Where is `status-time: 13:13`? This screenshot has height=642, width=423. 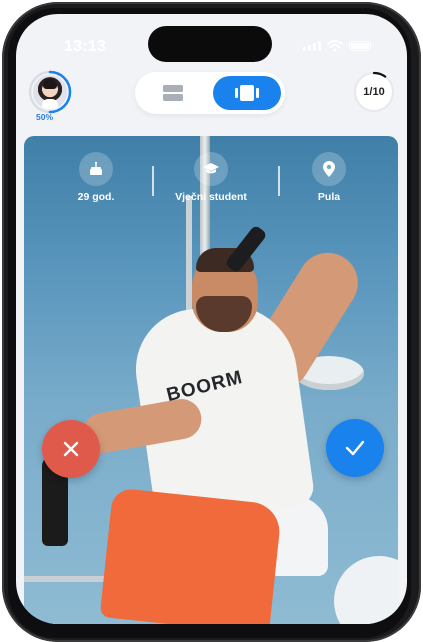
status-time: 13:13 is located at coordinates (85, 46).